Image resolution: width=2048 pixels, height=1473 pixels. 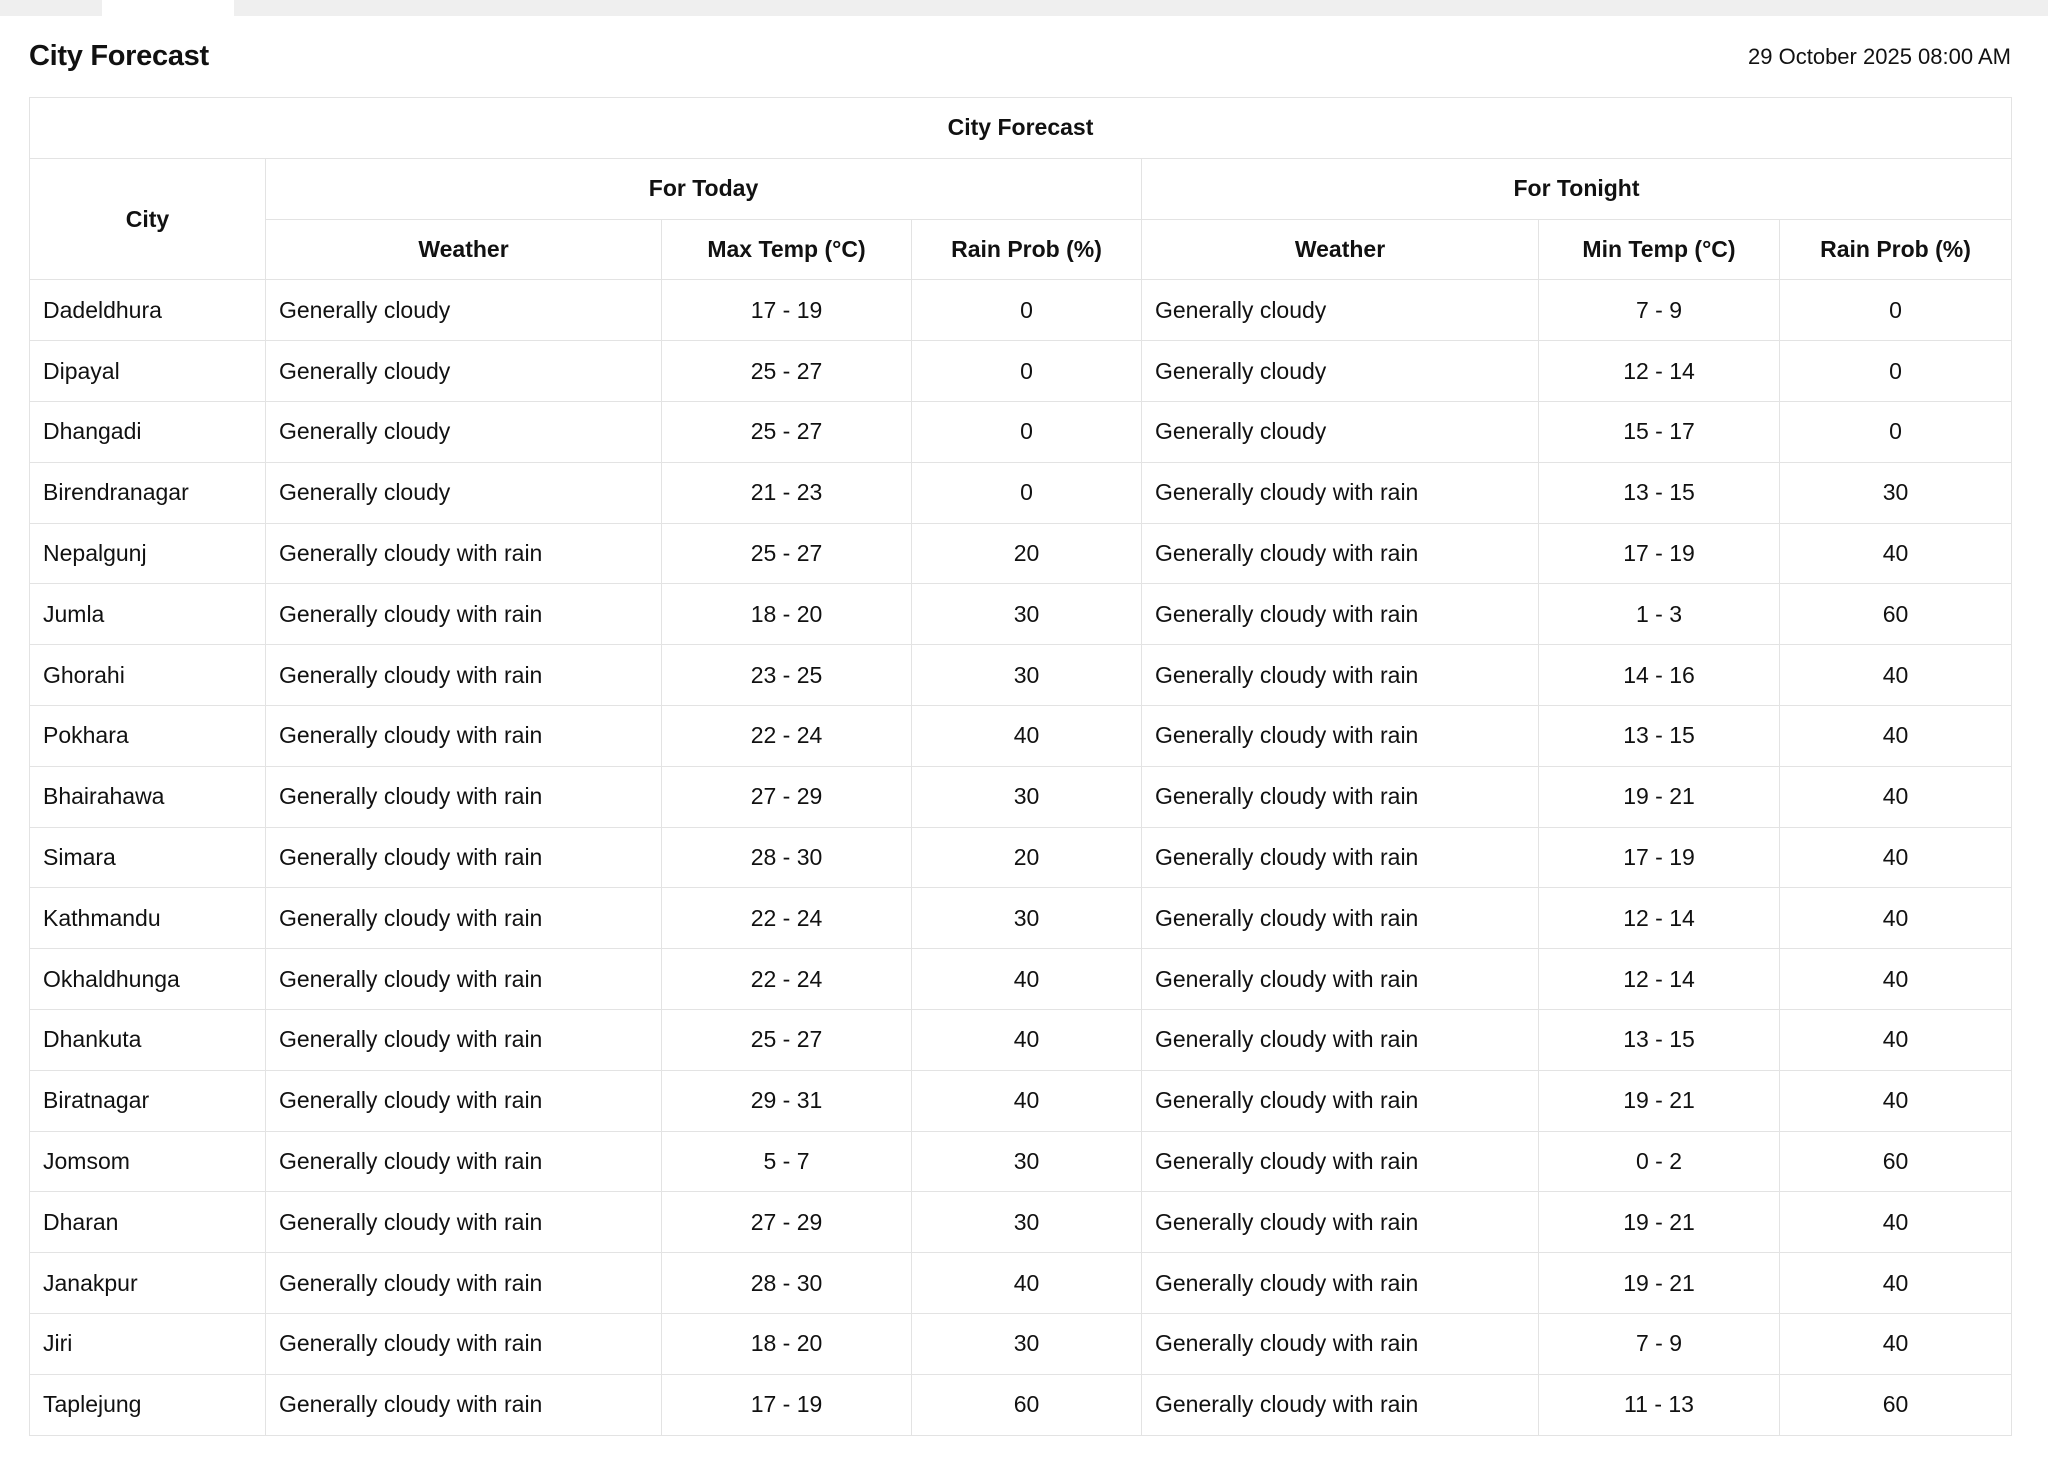 What do you see at coordinates (1659, 614) in the screenshot?
I see `min-temp-cell: 1 - 3` at bounding box center [1659, 614].